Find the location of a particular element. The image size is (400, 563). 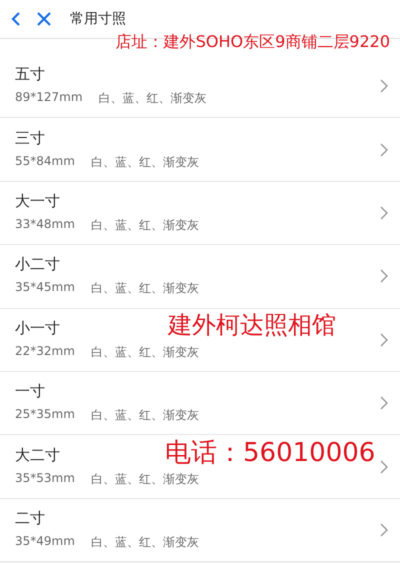

shop-name: 建外柯达照相馆 is located at coordinates (252, 325).